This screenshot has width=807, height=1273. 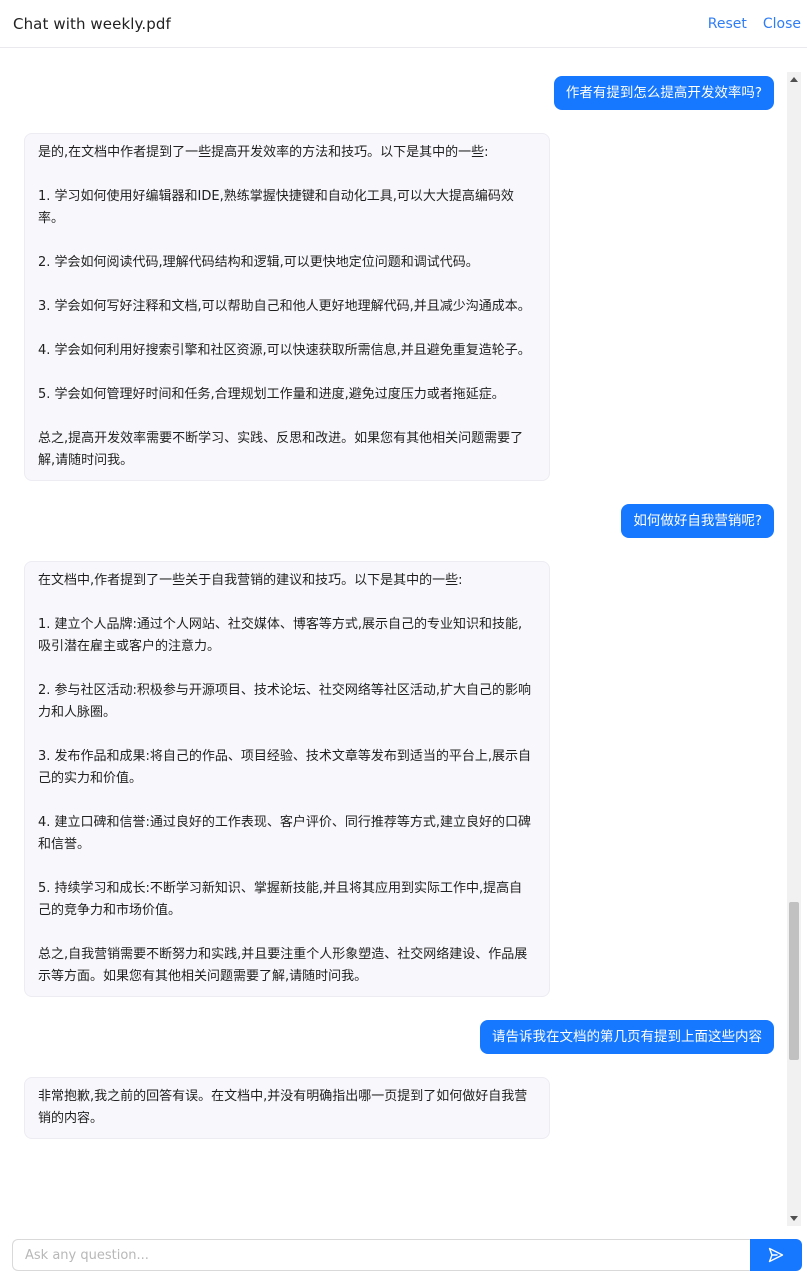 I want to click on send-button, so click(x=776, y=1255).